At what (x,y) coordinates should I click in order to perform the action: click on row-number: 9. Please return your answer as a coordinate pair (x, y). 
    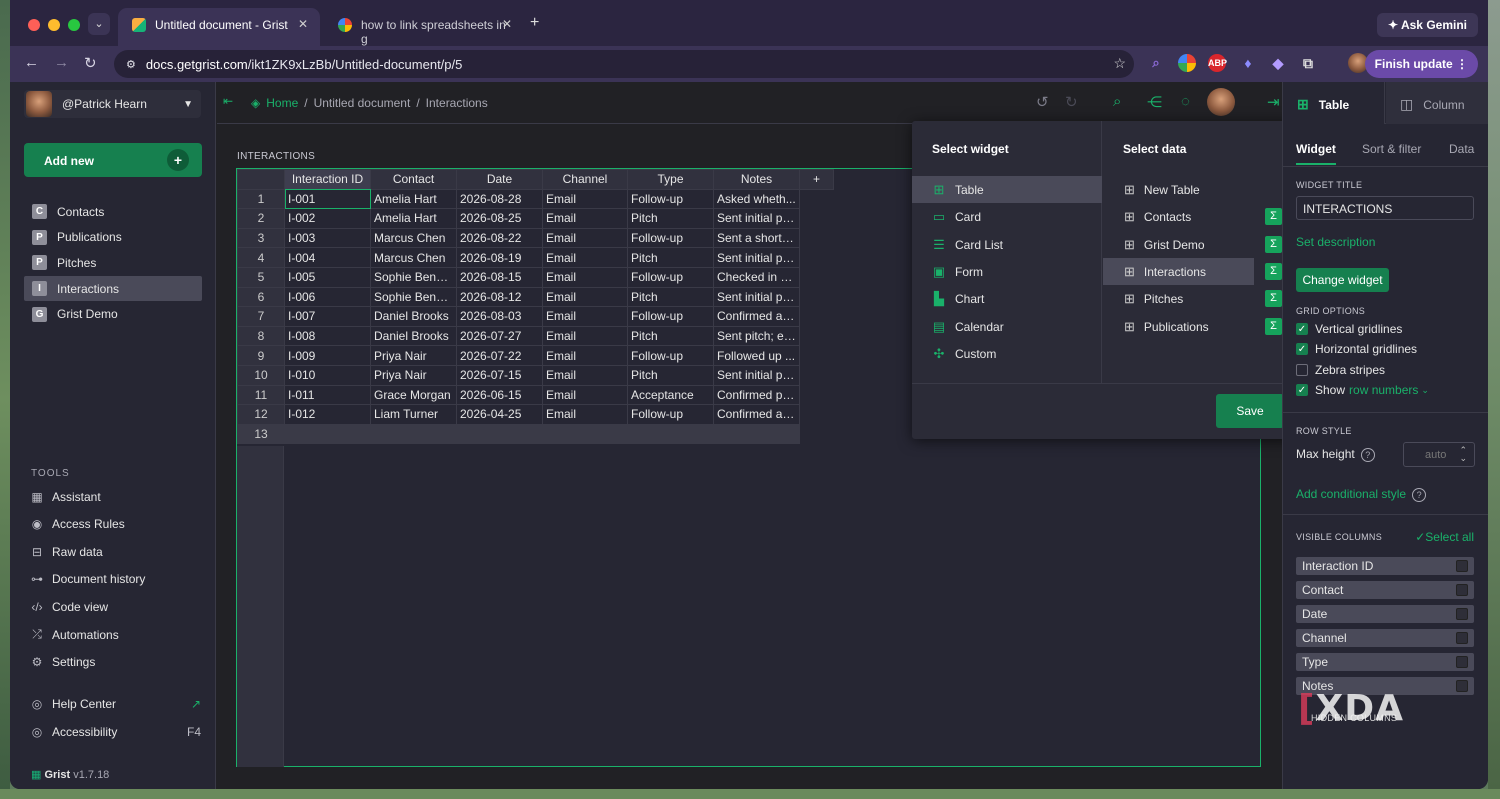
    Looking at the image, I should click on (261, 355).